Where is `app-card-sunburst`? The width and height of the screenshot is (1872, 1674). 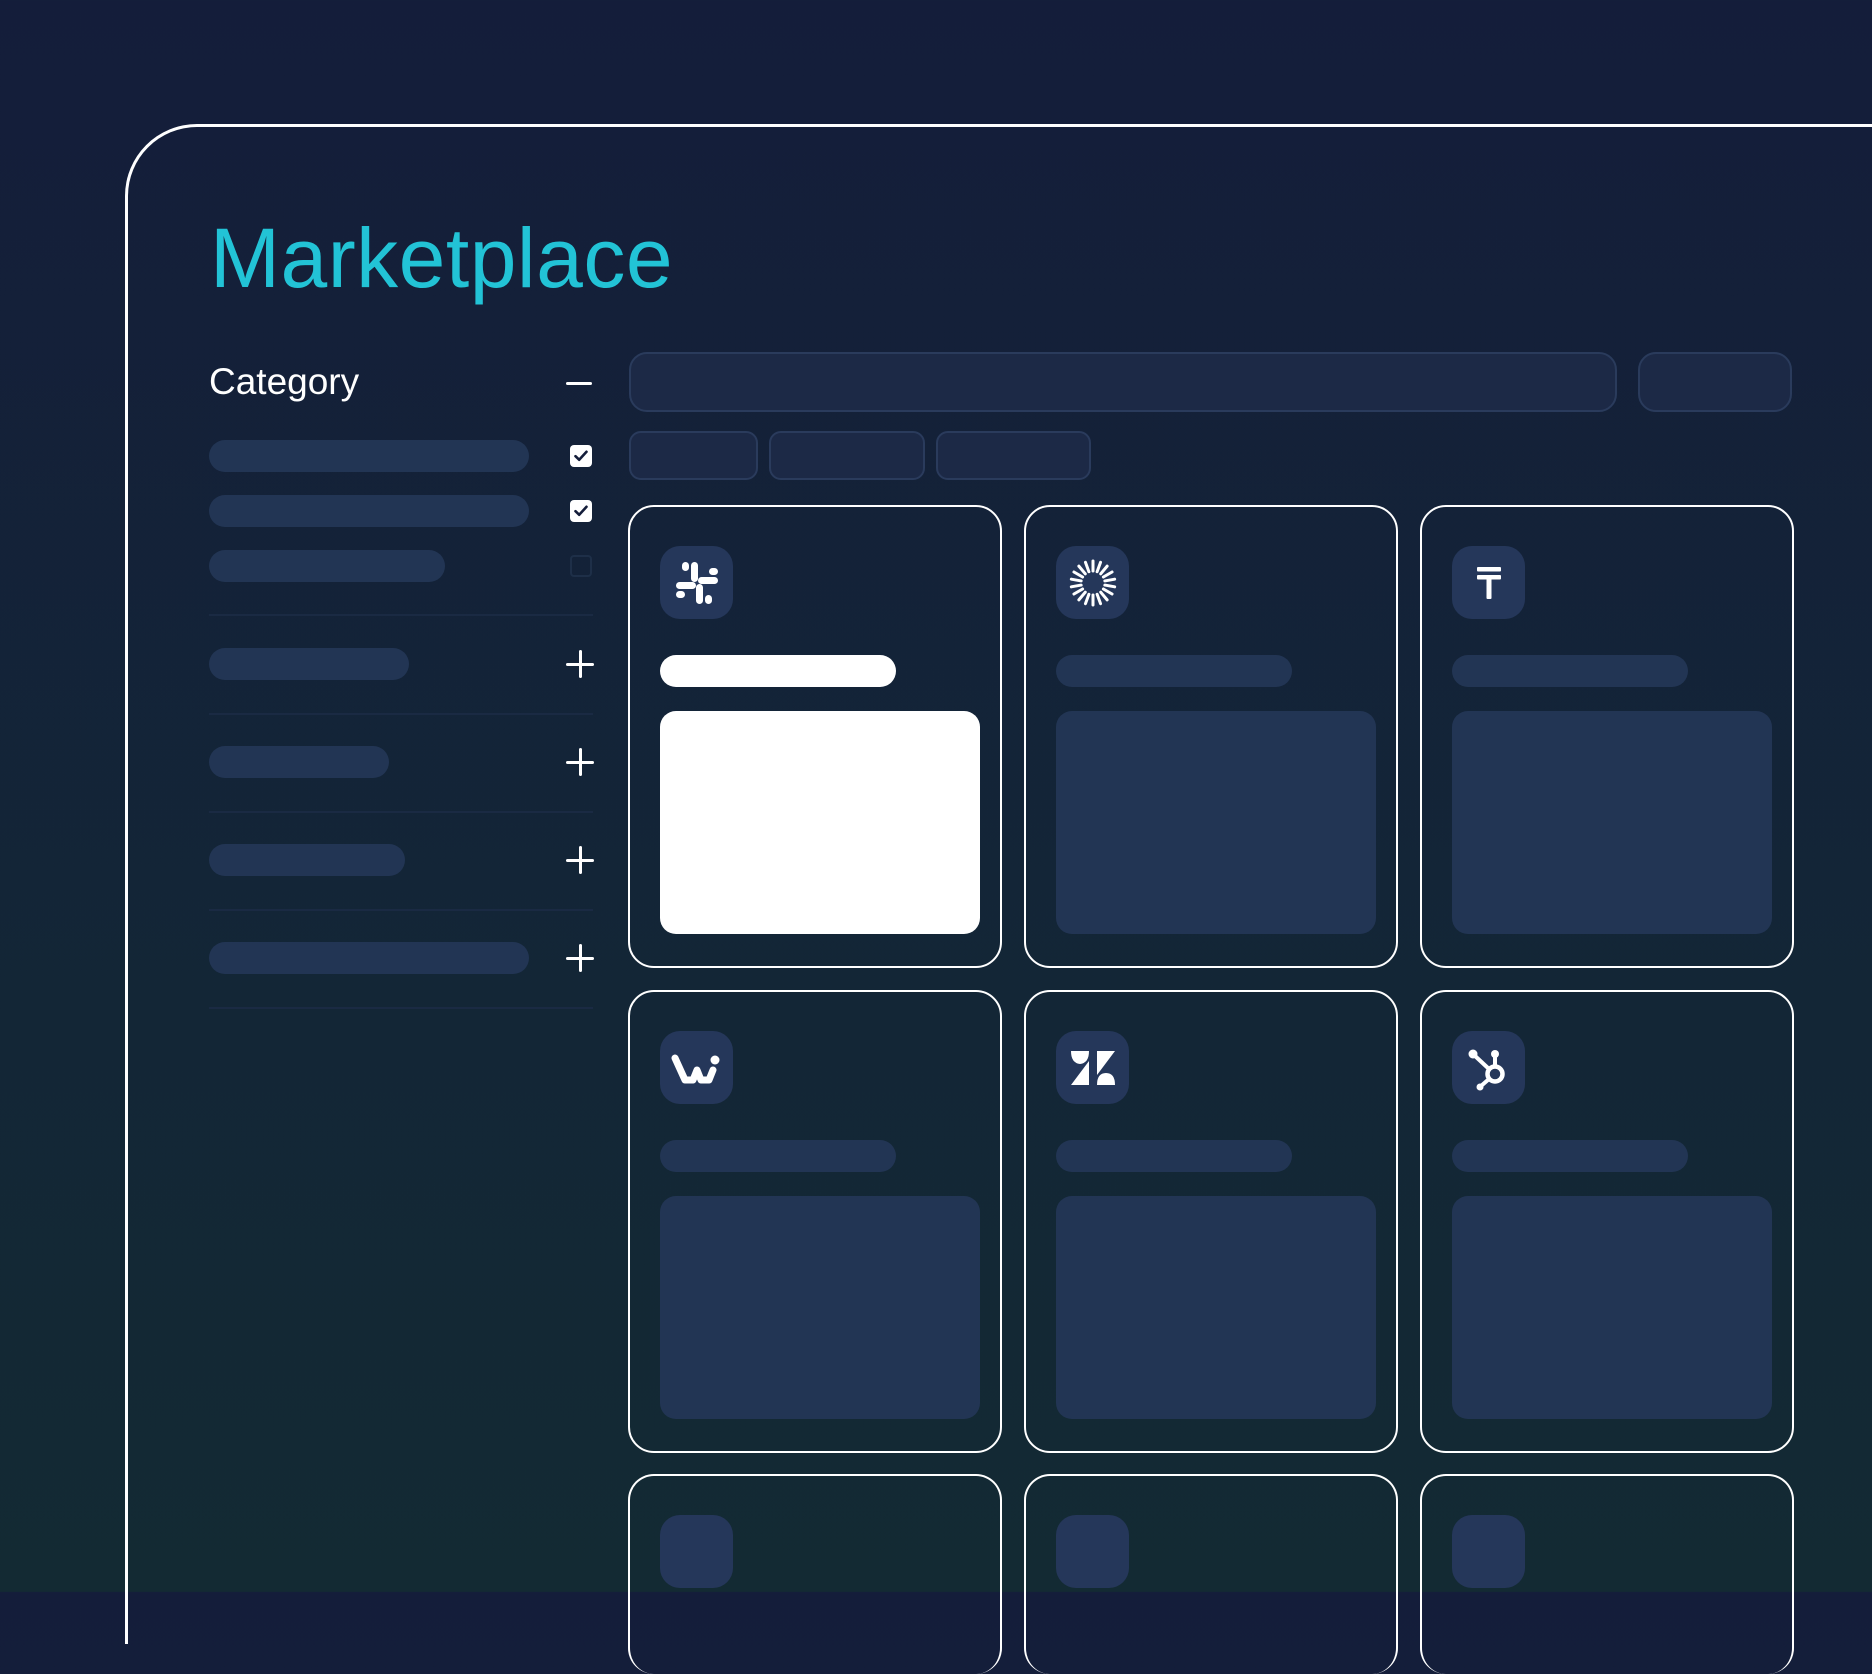
app-card-sunburst is located at coordinates (1211, 736).